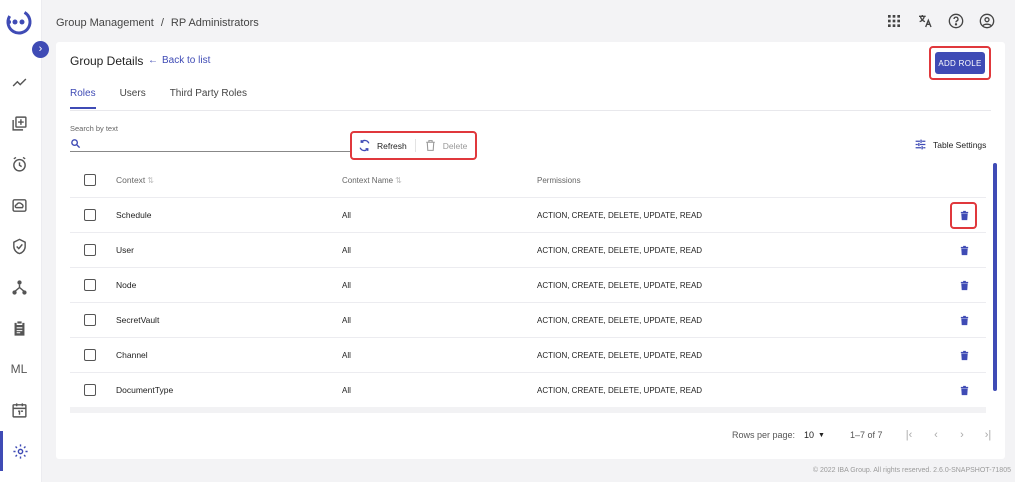  Describe the element at coordinates (986, 20) in the screenshot. I see `account-icon` at that location.